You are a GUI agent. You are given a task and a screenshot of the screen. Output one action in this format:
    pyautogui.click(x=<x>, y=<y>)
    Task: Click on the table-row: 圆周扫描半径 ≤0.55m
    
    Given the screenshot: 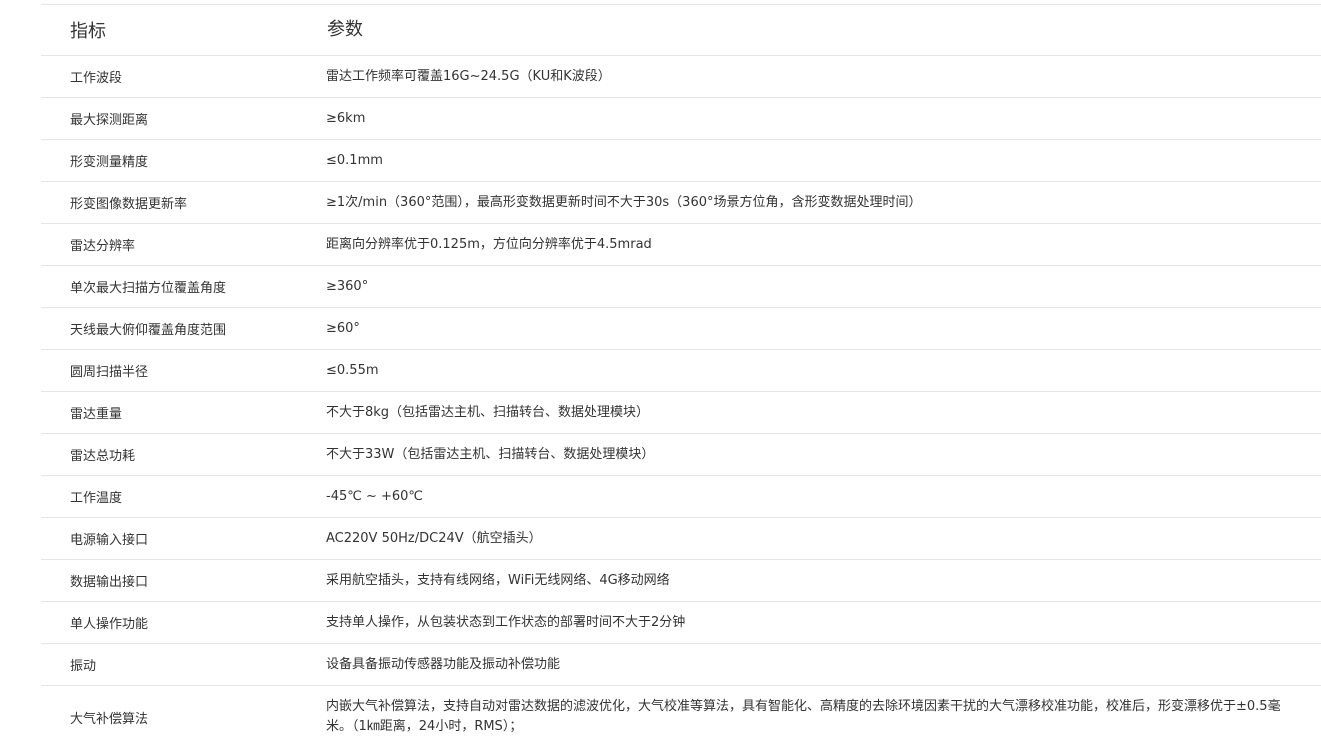 What is the action you would take?
    pyautogui.click(x=681, y=371)
    